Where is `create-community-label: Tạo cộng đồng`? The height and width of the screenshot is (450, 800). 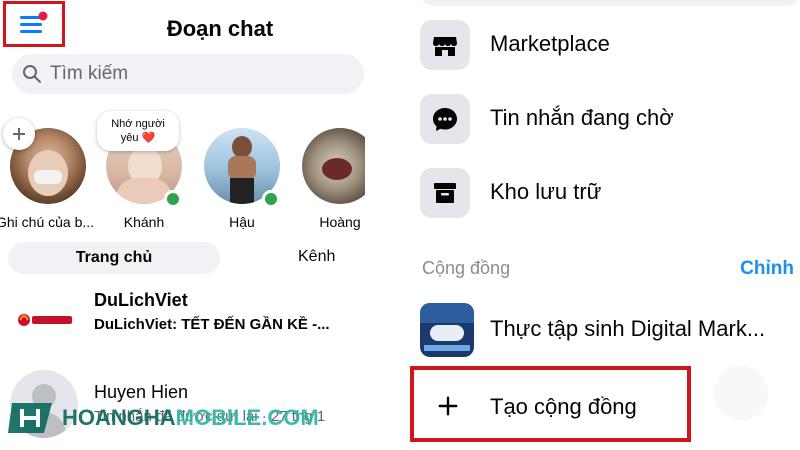
create-community-label: Tạo cộng đồng is located at coordinates (563, 406).